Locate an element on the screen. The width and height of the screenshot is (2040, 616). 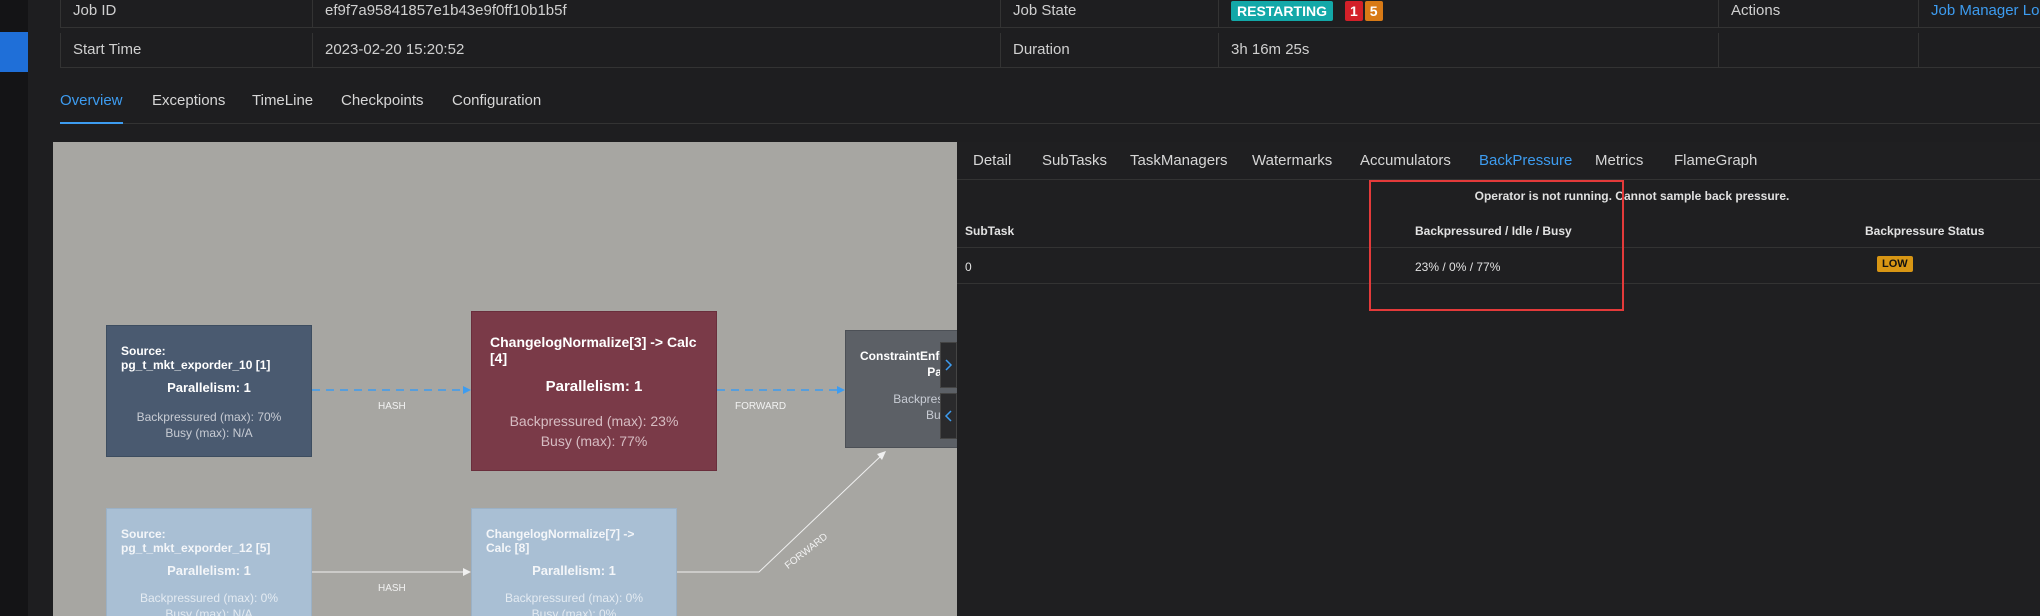
node-backpressured: Backpressured (max): 70% is located at coordinates (209, 417).